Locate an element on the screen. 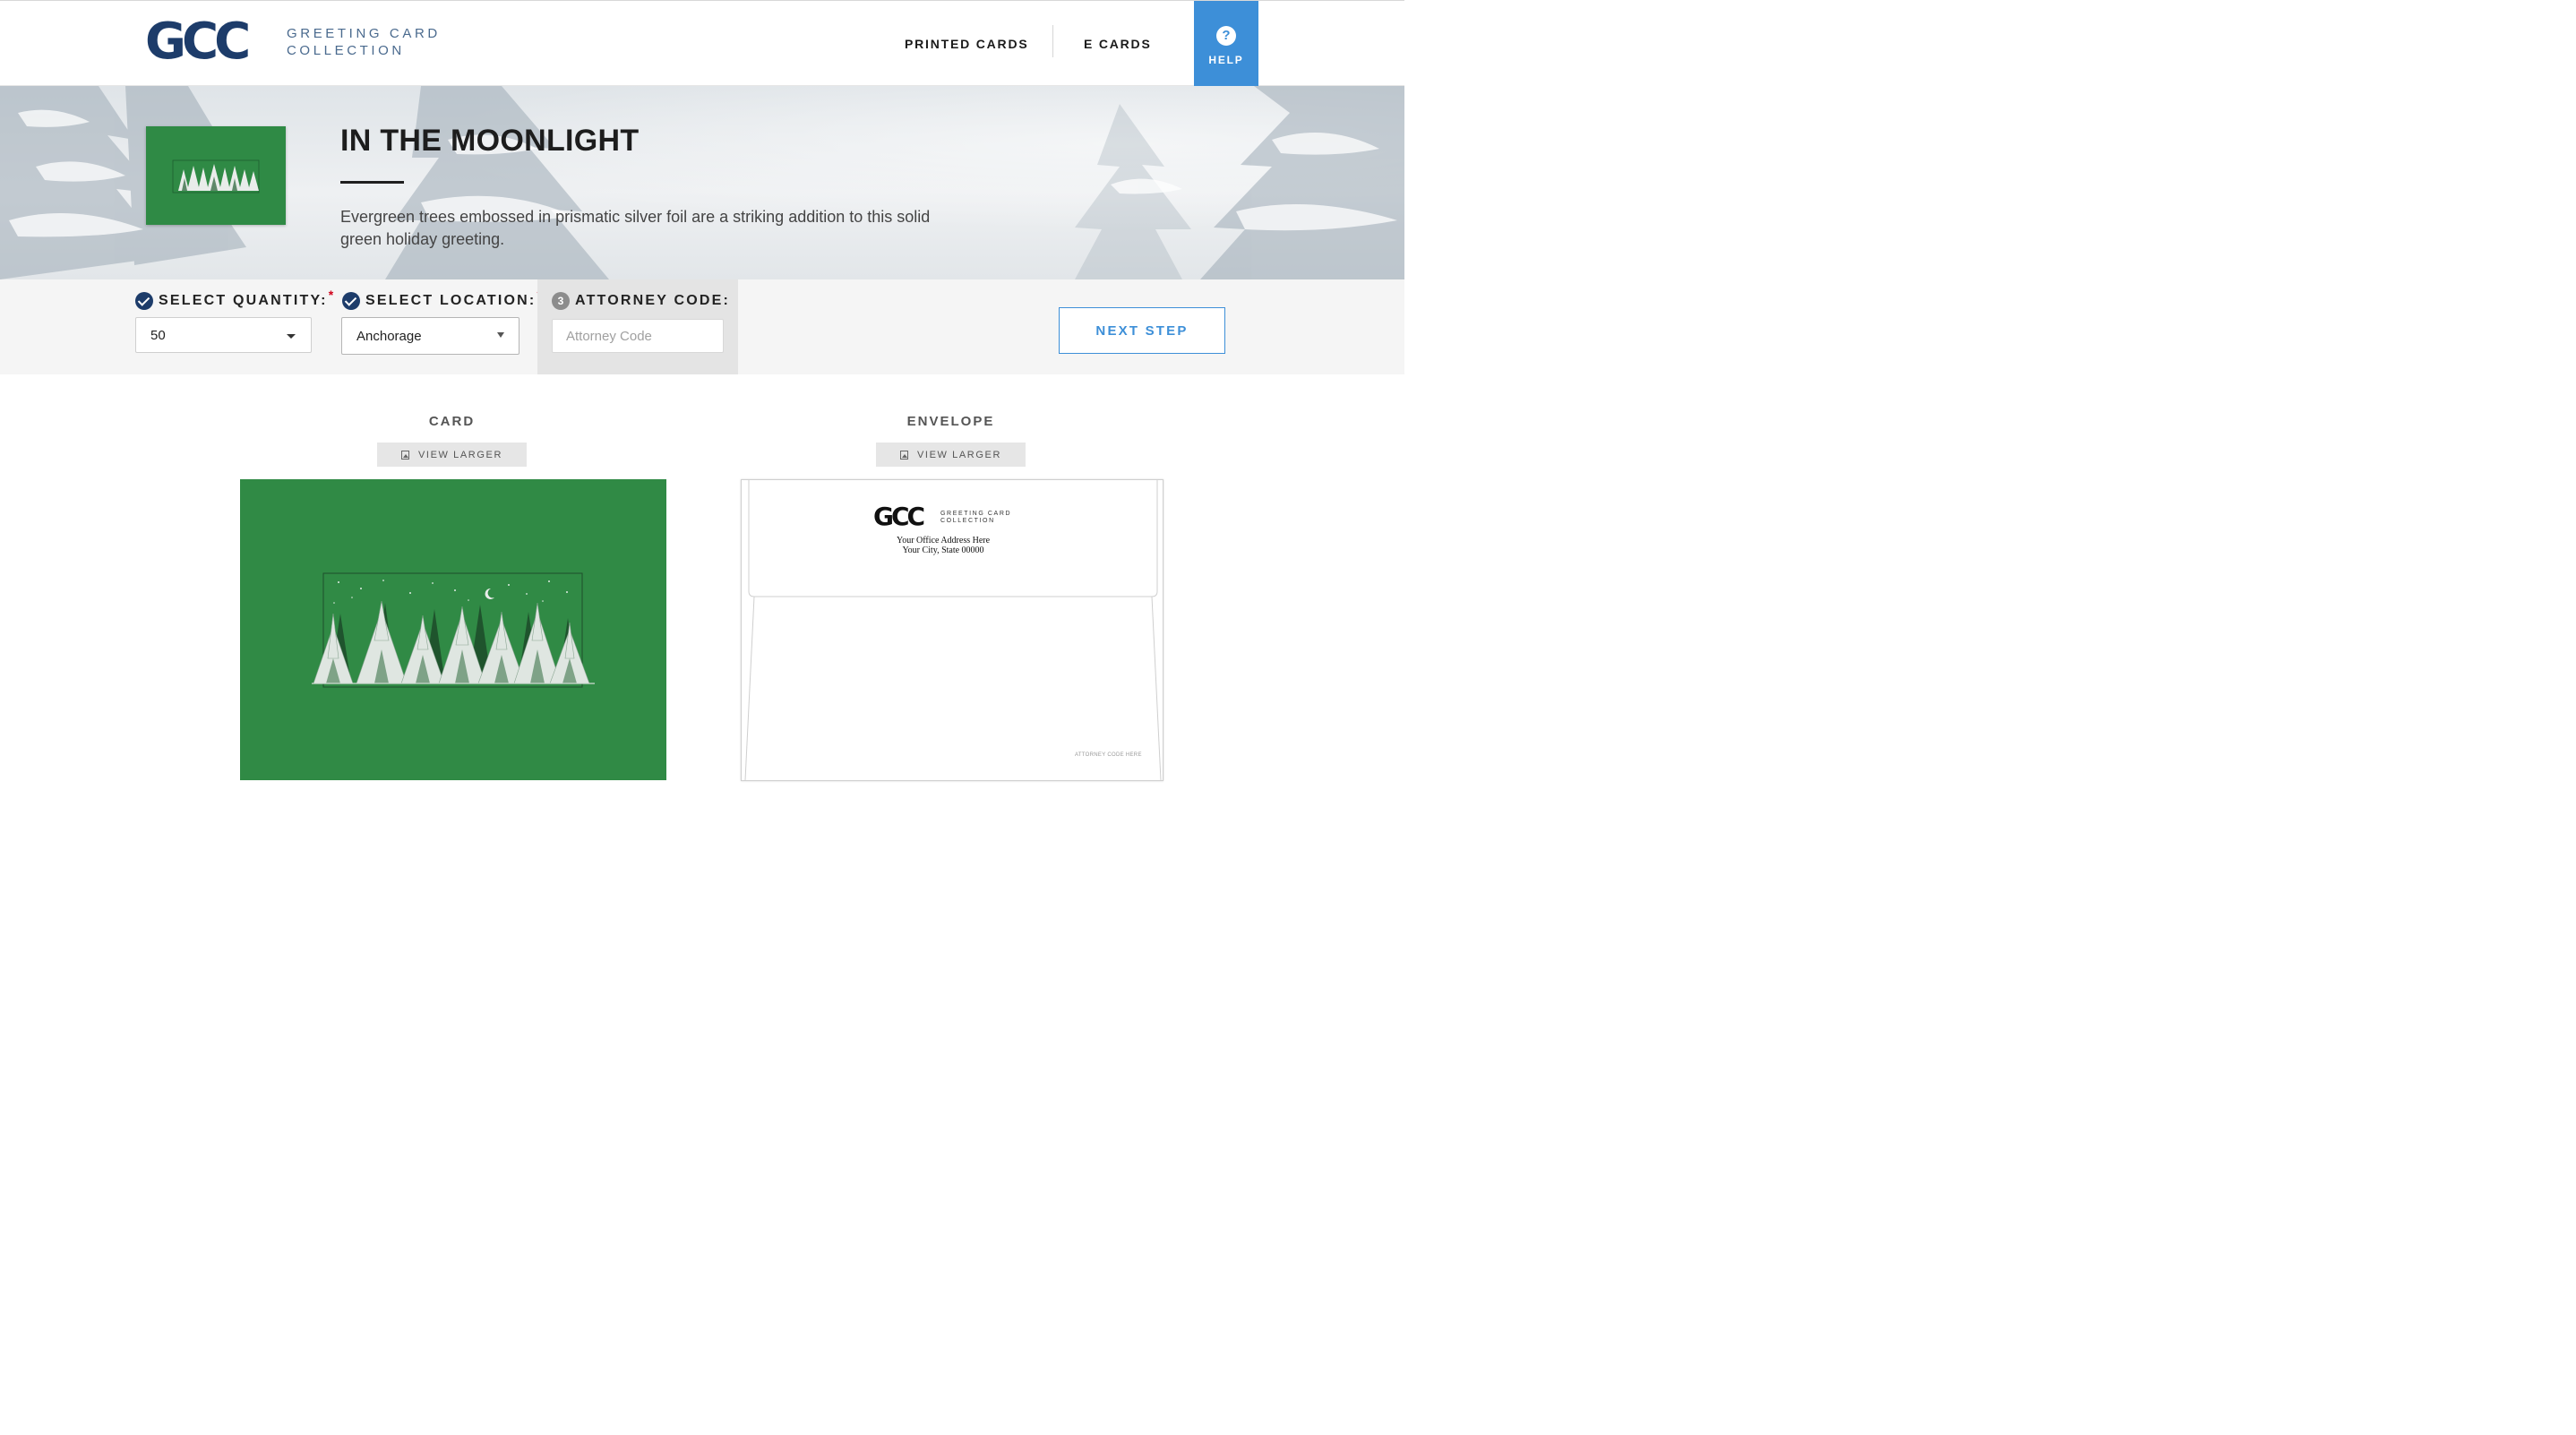 Image resolution: width=2576 pixels, height=1435 pixels. attorney-code-label: 3 ATTORNEY CODE: is located at coordinates (641, 301).